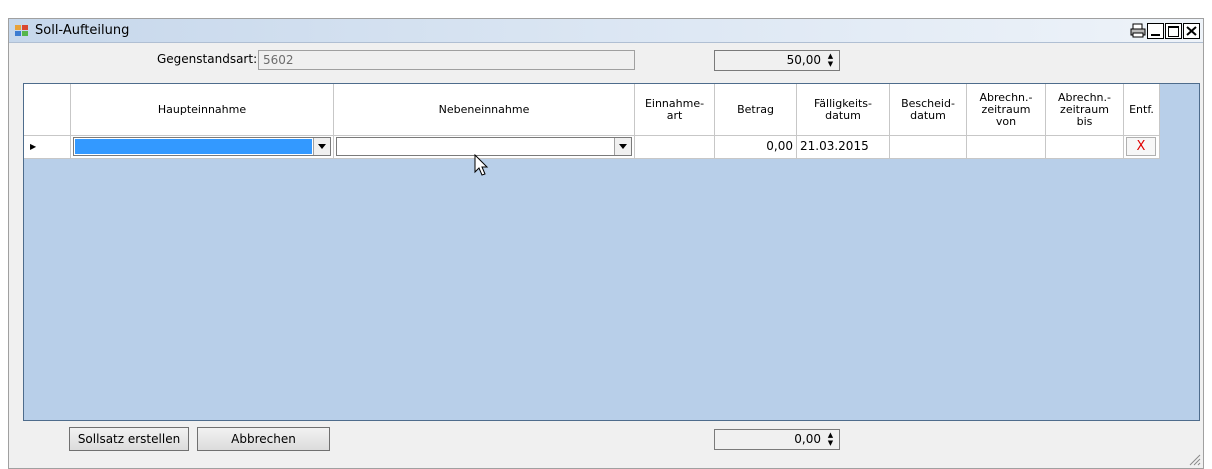 This screenshot has height=469, width=1212. I want to click on sollsatz-erstellen-button: Sollsatz erstellen, so click(129, 439).